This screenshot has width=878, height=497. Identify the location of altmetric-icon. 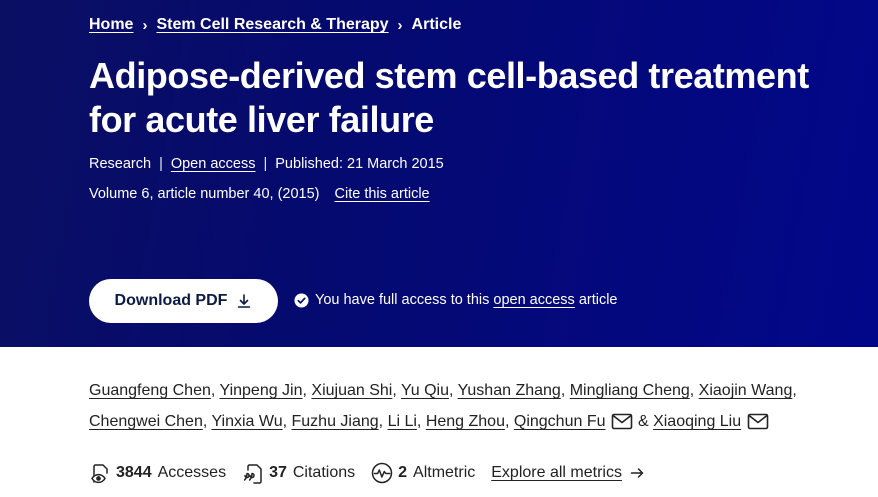
(382, 473).